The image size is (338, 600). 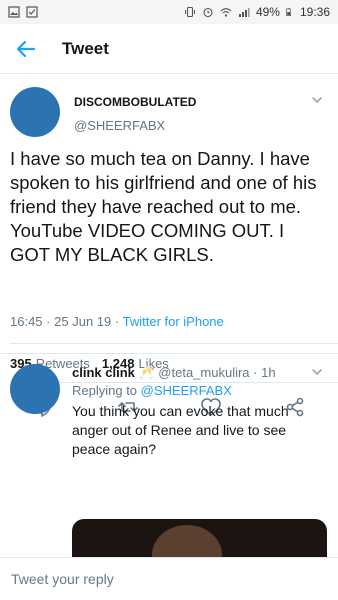 What do you see at coordinates (203, 372) in the screenshot?
I see `reply-handle: @teta_mukulira` at bounding box center [203, 372].